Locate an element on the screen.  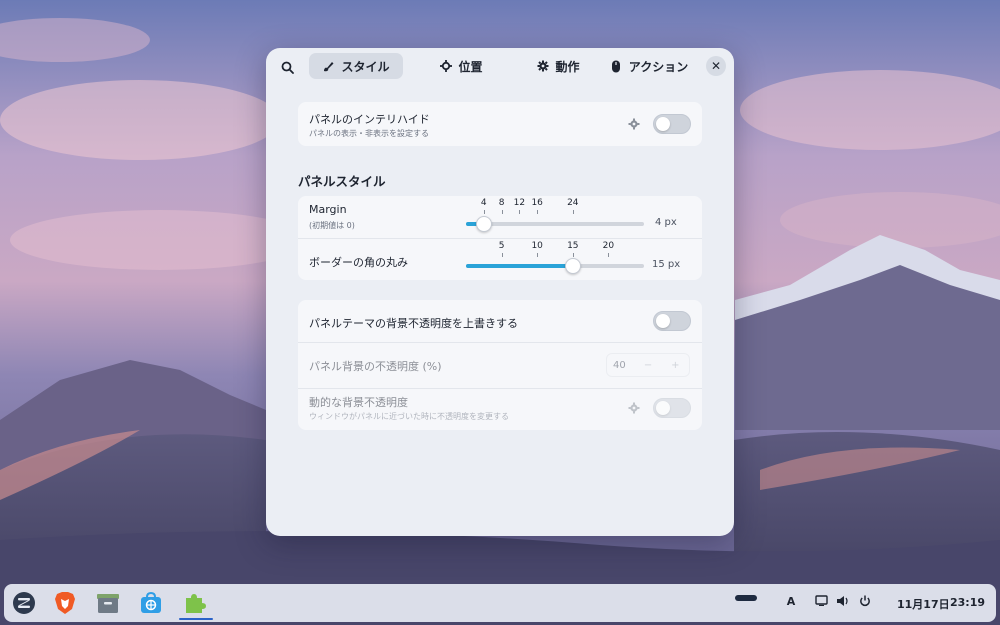
app-launcher-button is located at coordinates (24, 603).